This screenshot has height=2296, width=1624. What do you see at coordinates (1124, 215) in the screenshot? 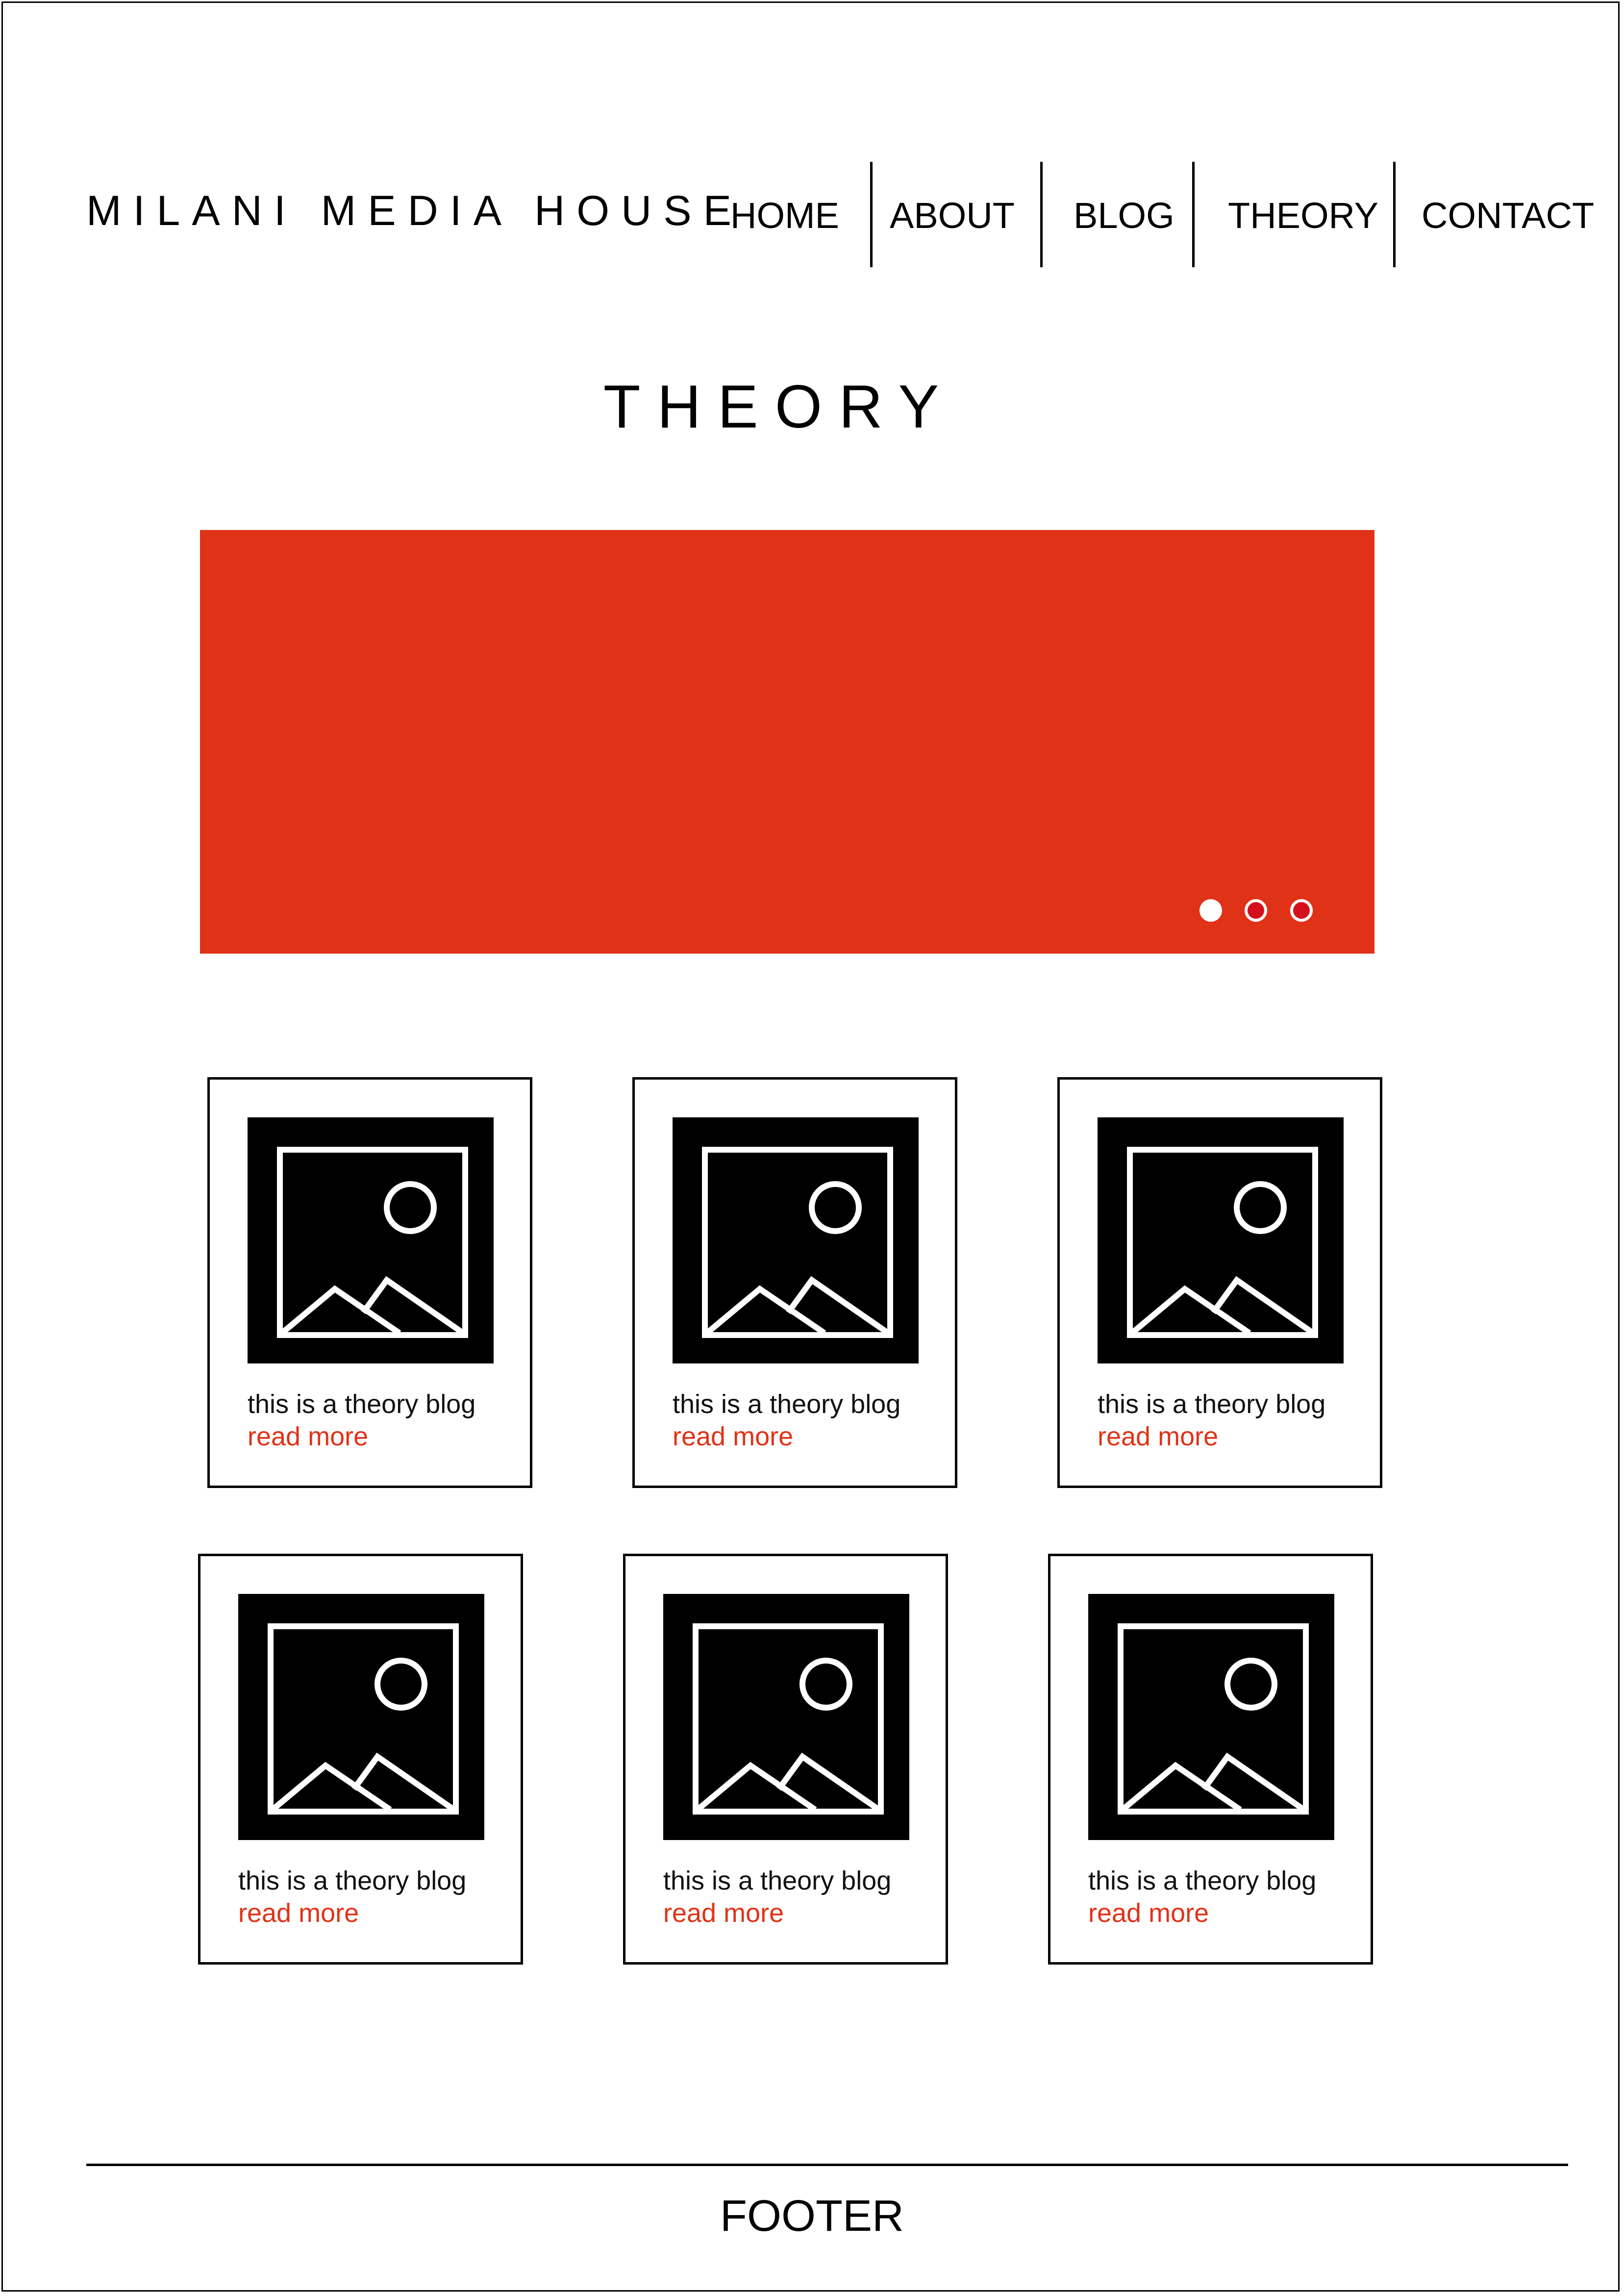
I see `nav-item-blog: BLOG` at bounding box center [1124, 215].